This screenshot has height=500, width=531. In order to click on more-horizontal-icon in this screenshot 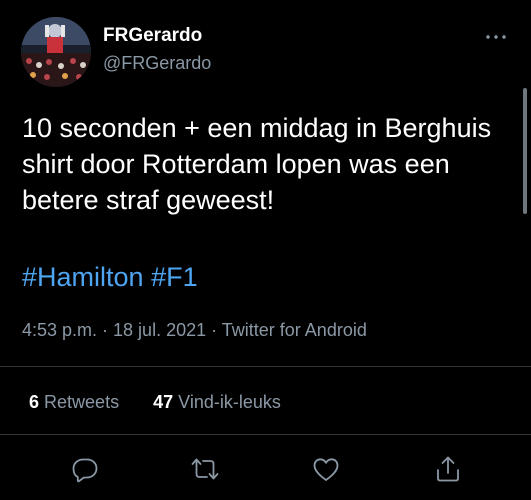, I will do `click(496, 37)`.